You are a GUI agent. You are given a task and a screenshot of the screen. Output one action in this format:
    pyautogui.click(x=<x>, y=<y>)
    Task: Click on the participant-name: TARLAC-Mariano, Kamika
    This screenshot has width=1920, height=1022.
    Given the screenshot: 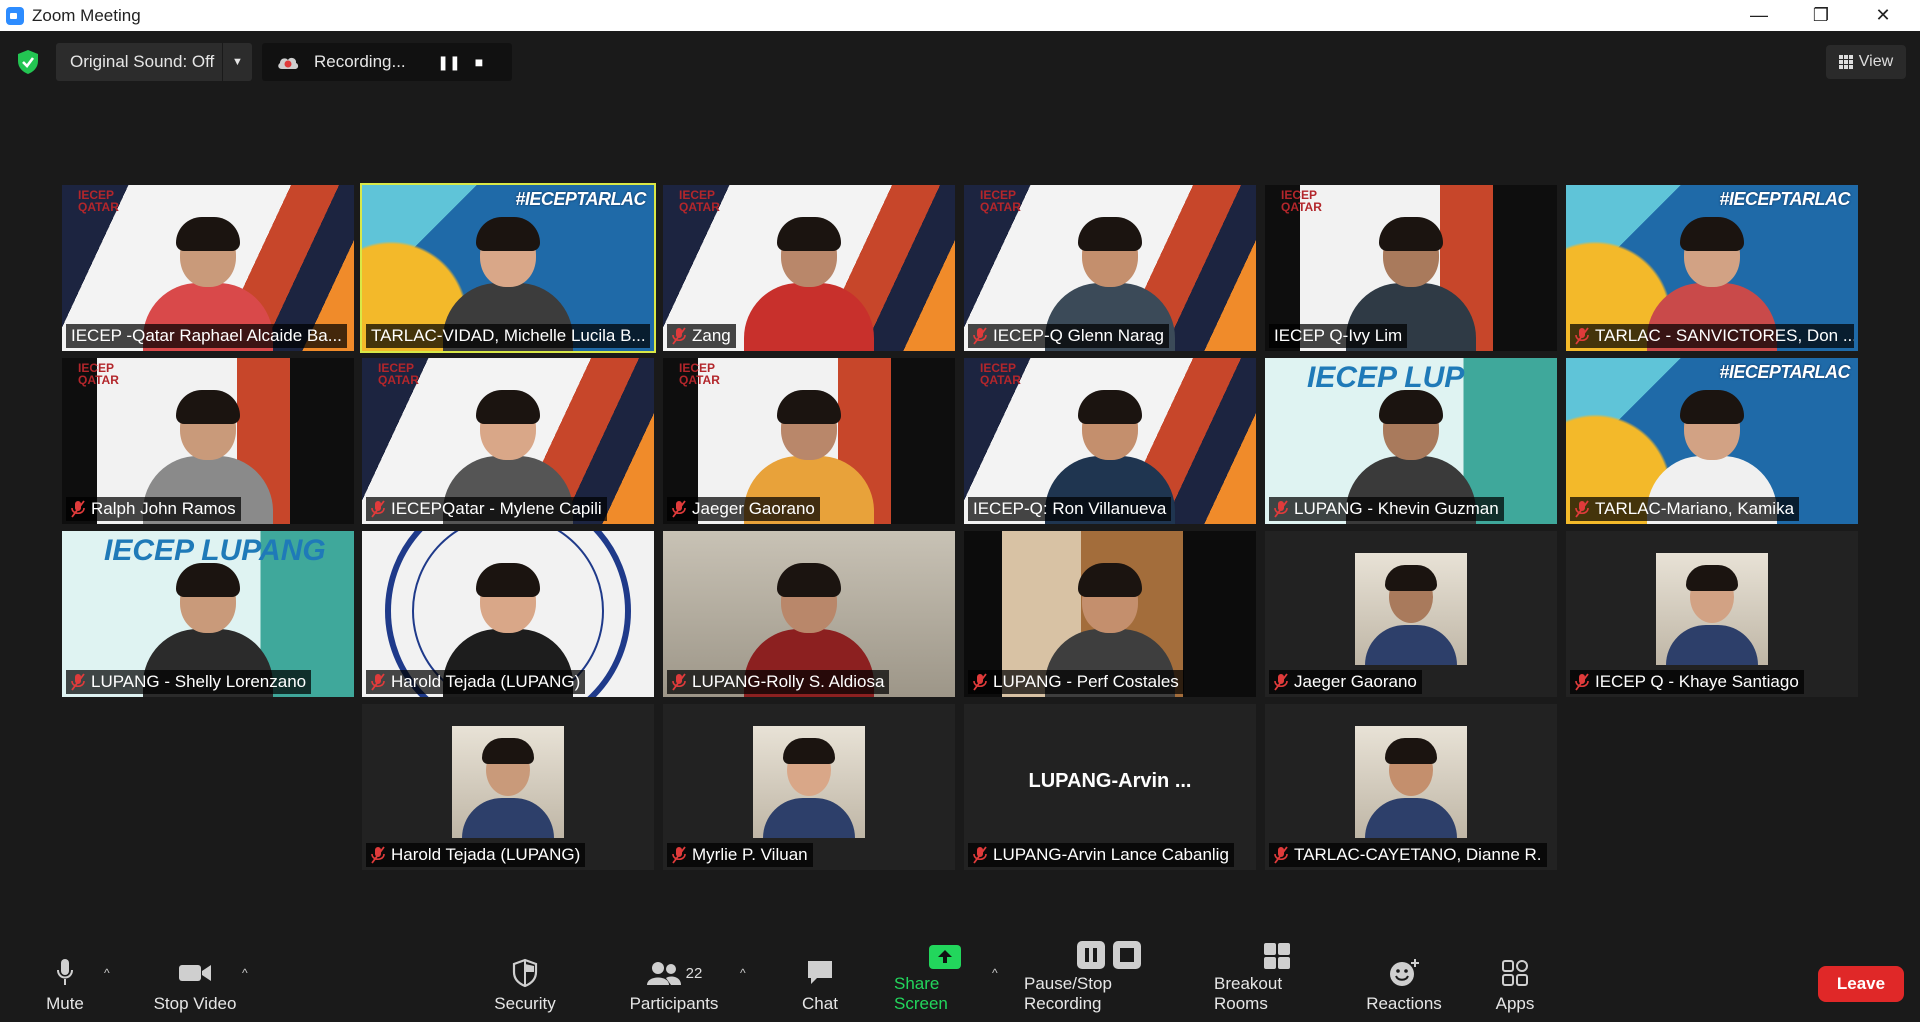 What is the action you would take?
    pyautogui.click(x=1695, y=508)
    